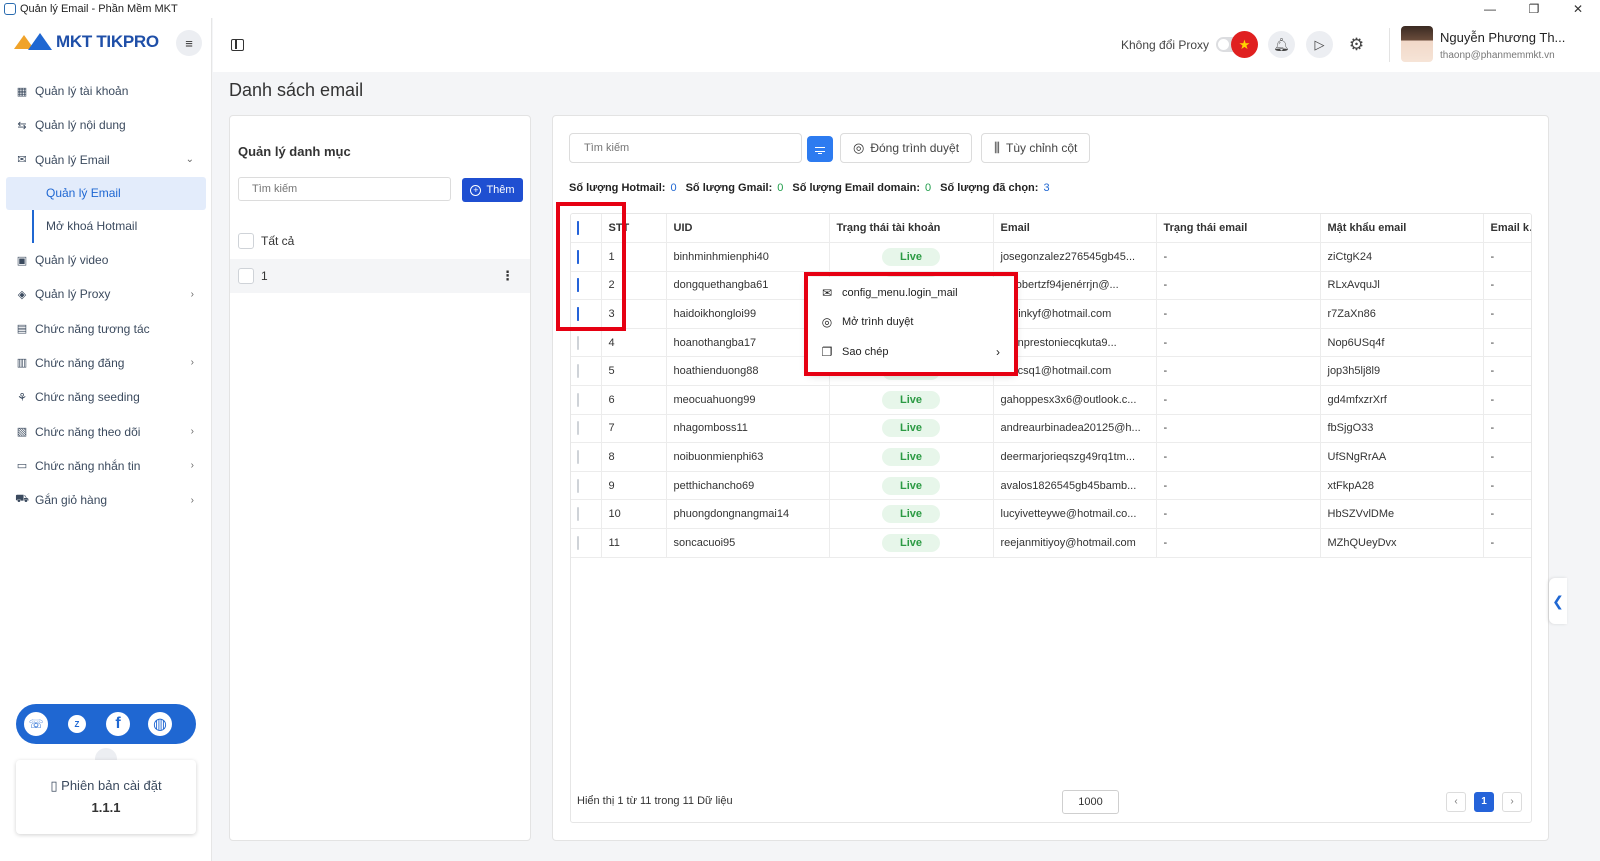 The width and height of the screenshot is (1600, 861). Describe the element at coordinates (106, 431) in the screenshot. I see `sidebar-item-follow: ▧ Chức năng theo dõi ›` at that location.